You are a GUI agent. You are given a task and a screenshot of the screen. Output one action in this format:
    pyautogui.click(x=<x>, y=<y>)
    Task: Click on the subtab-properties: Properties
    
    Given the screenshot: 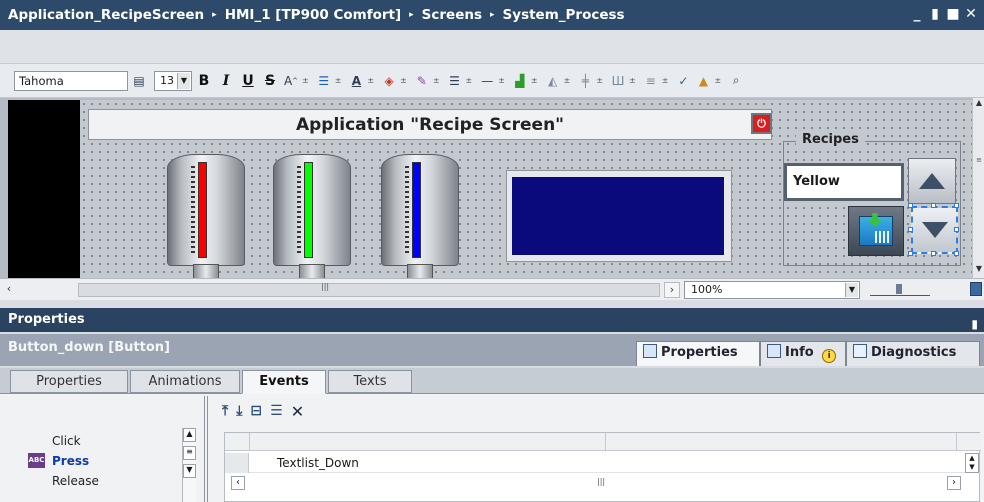 What is the action you would take?
    pyautogui.click(x=69, y=381)
    